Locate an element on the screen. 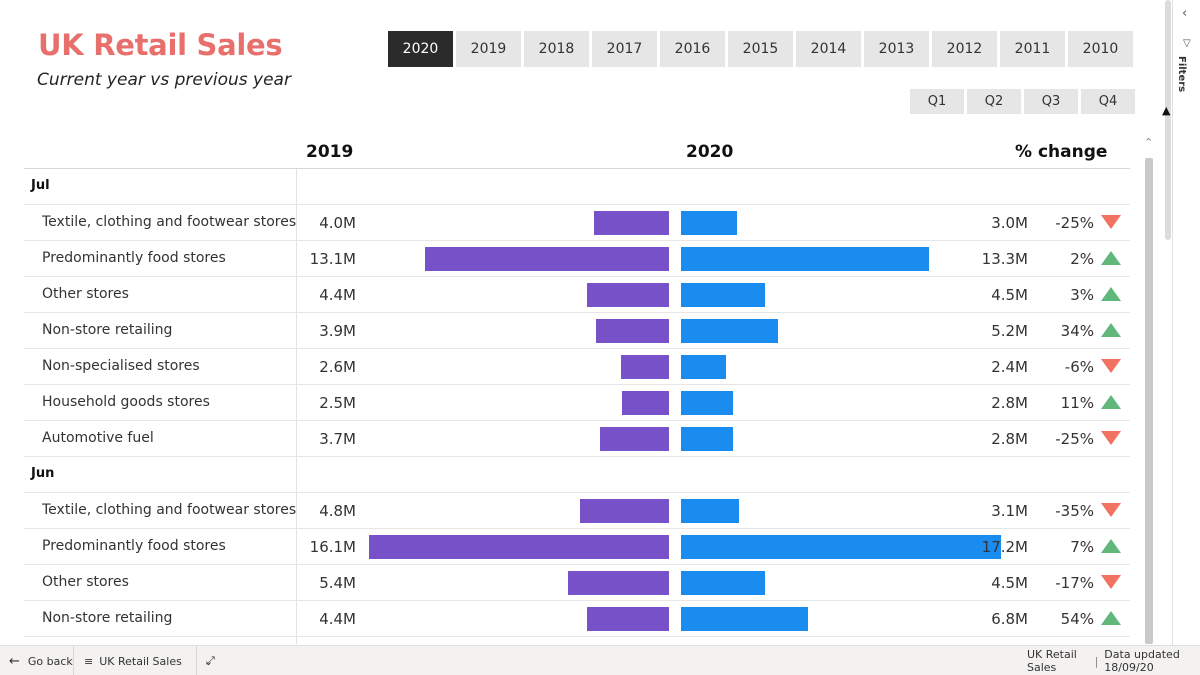 The height and width of the screenshot is (675, 1200). percent-change: -6% is located at coordinates (1079, 367).